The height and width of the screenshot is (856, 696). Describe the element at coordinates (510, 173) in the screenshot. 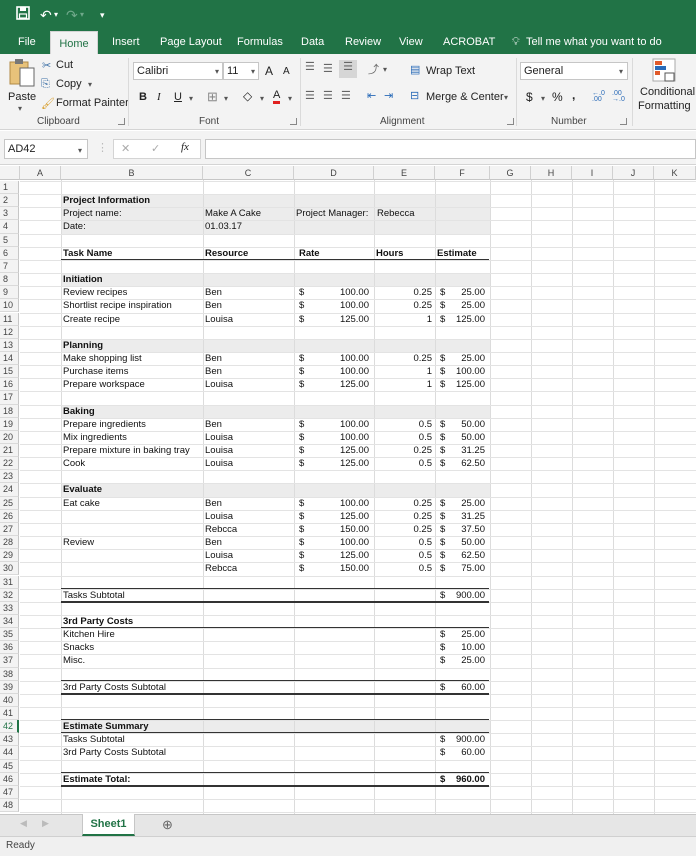

I see `column-header-g: G` at that location.